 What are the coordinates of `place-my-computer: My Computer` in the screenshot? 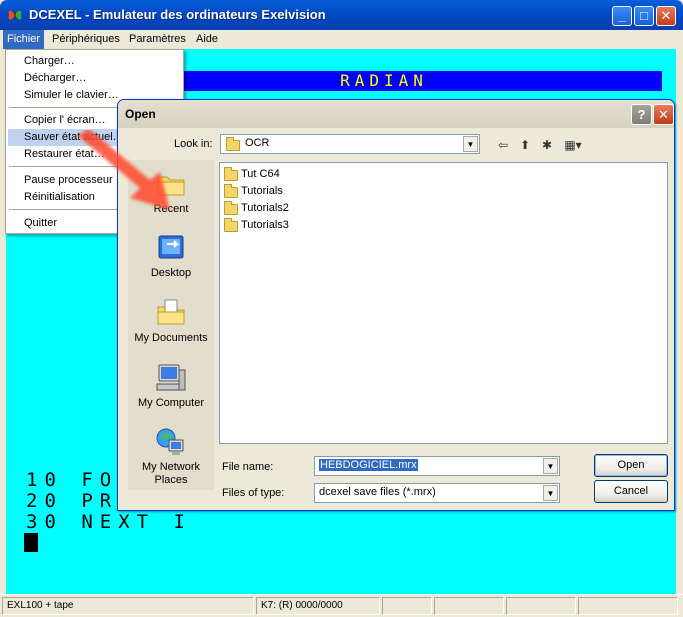 It's located at (171, 386).